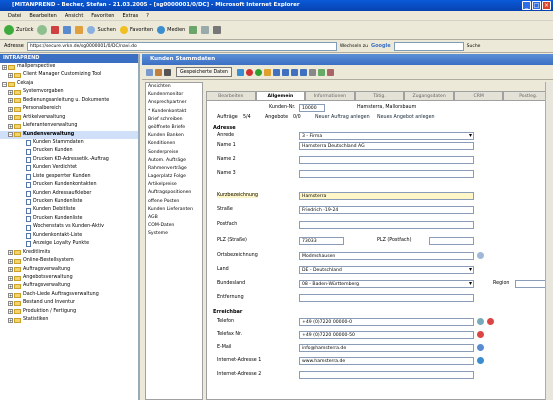 This screenshot has height=400, width=553. I want to click on sidebar-link: offene Posten, so click(174, 202).